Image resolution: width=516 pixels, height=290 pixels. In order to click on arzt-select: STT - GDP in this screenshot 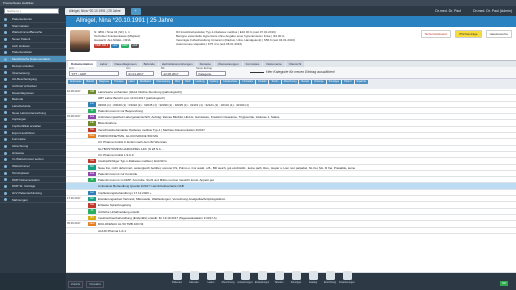, I will do `click(94, 73)`.